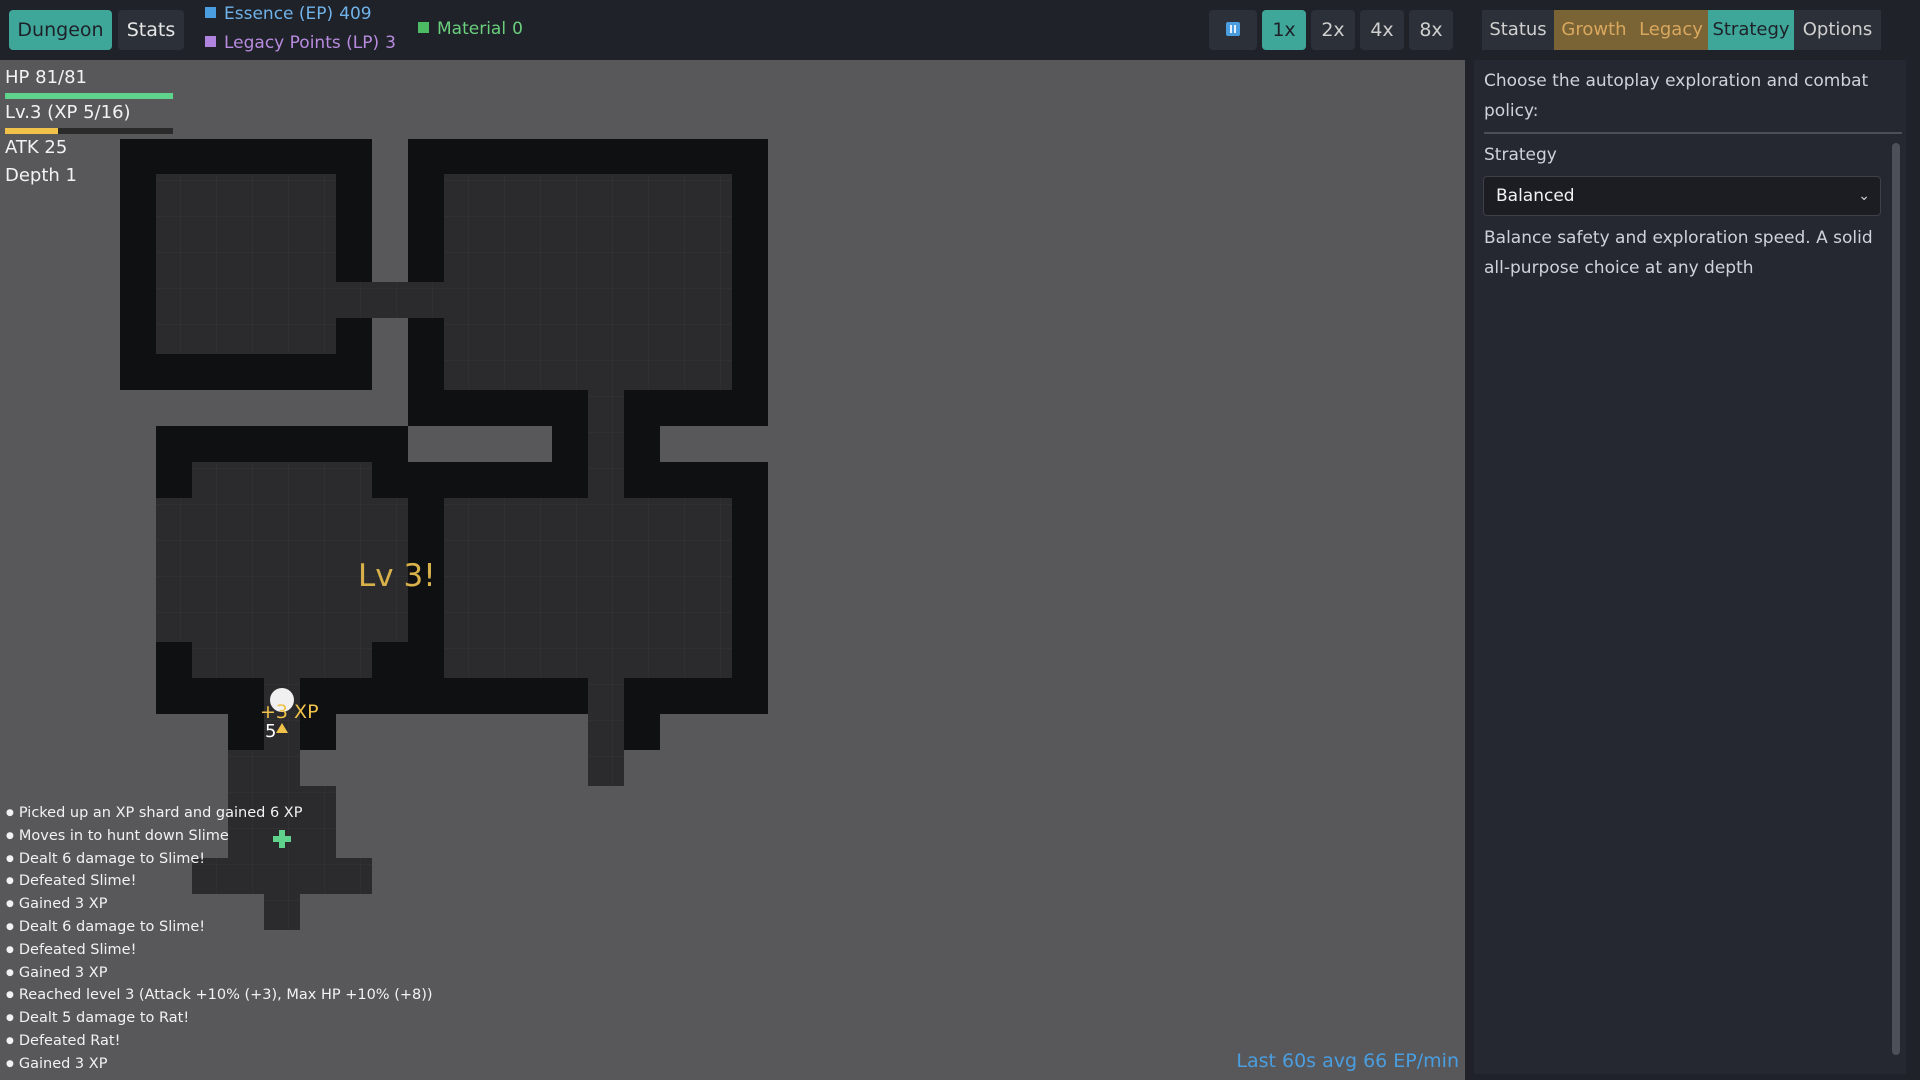 Image resolution: width=1920 pixels, height=1080 pixels. Describe the element at coordinates (1896, 599) in the screenshot. I see `panel-scrollbar` at that location.